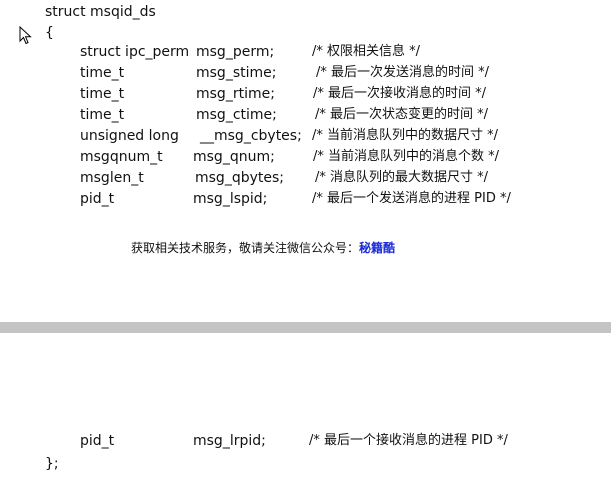  What do you see at coordinates (400, 93) in the screenshot?
I see `field-comment: /* 最后一次接收消息的时间 */` at bounding box center [400, 93].